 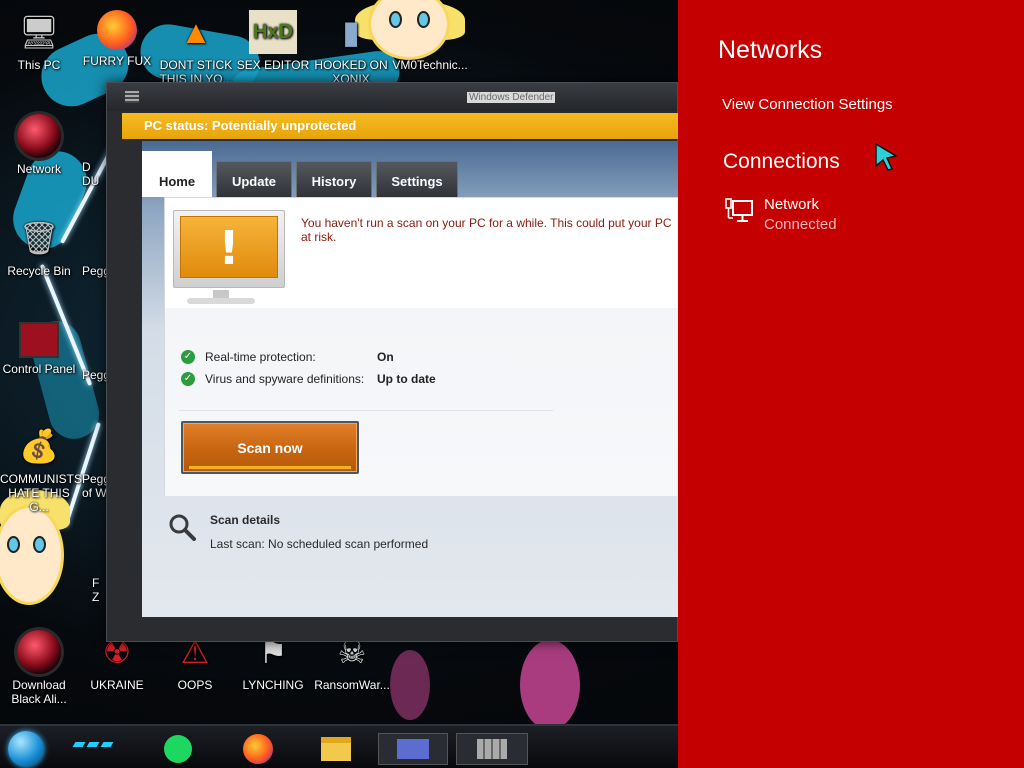 What do you see at coordinates (39, 652) in the screenshot?
I see `orb-icon` at bounding box center [39, 652].